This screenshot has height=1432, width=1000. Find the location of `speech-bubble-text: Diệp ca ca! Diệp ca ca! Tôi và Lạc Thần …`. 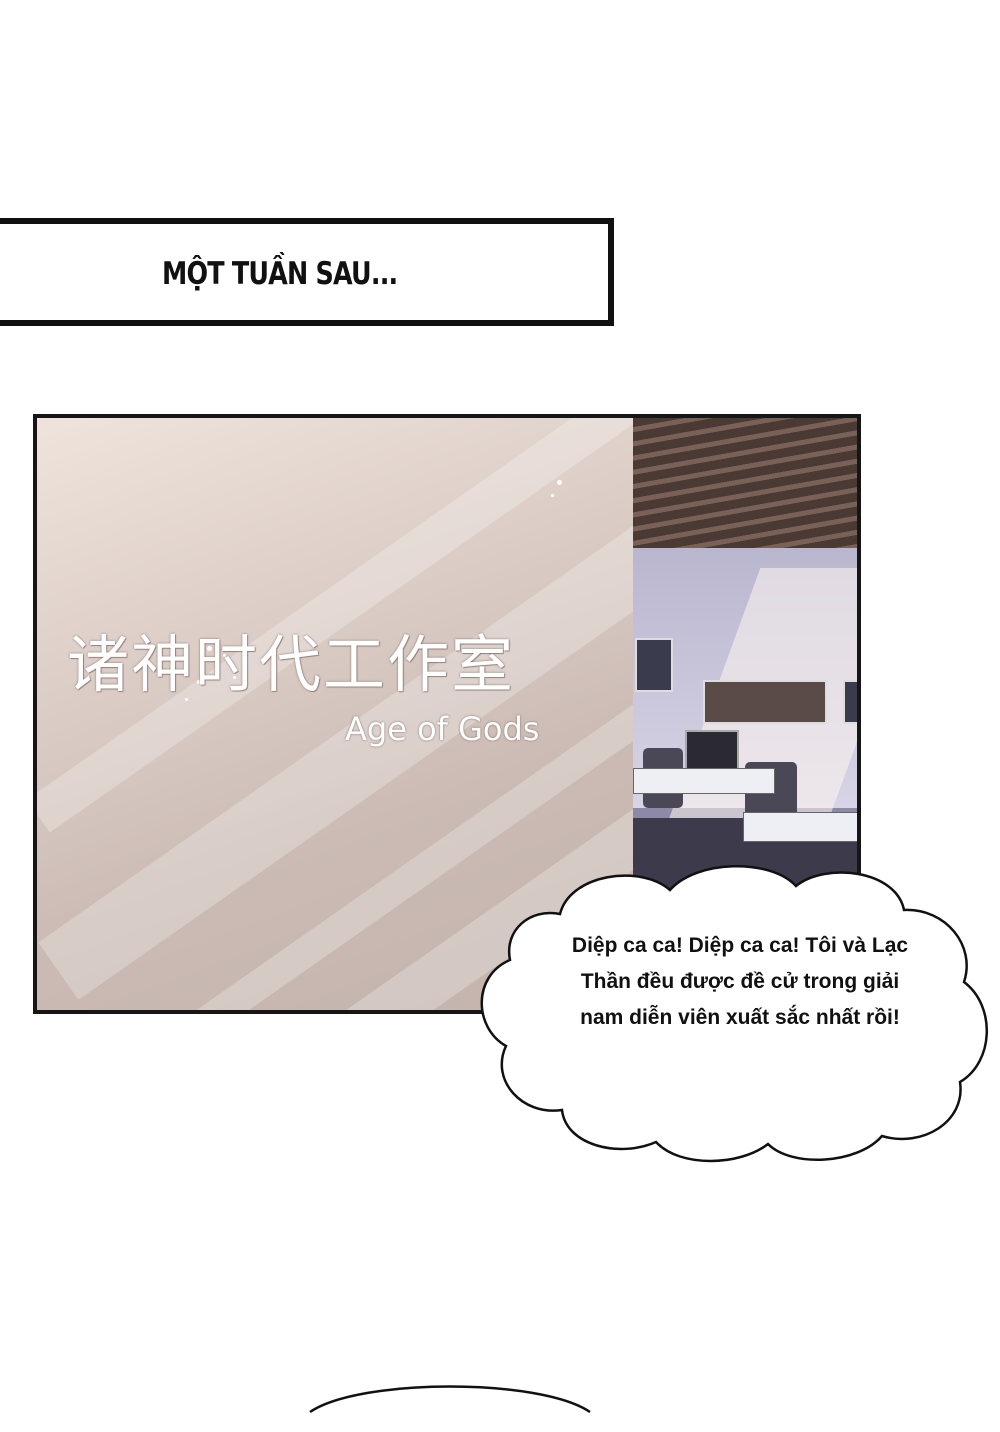

speech-bubble-text: Diệp ca ca! Diệp ca ca! Tôi và Lạc Thần … is located at coordinates (740, 981).